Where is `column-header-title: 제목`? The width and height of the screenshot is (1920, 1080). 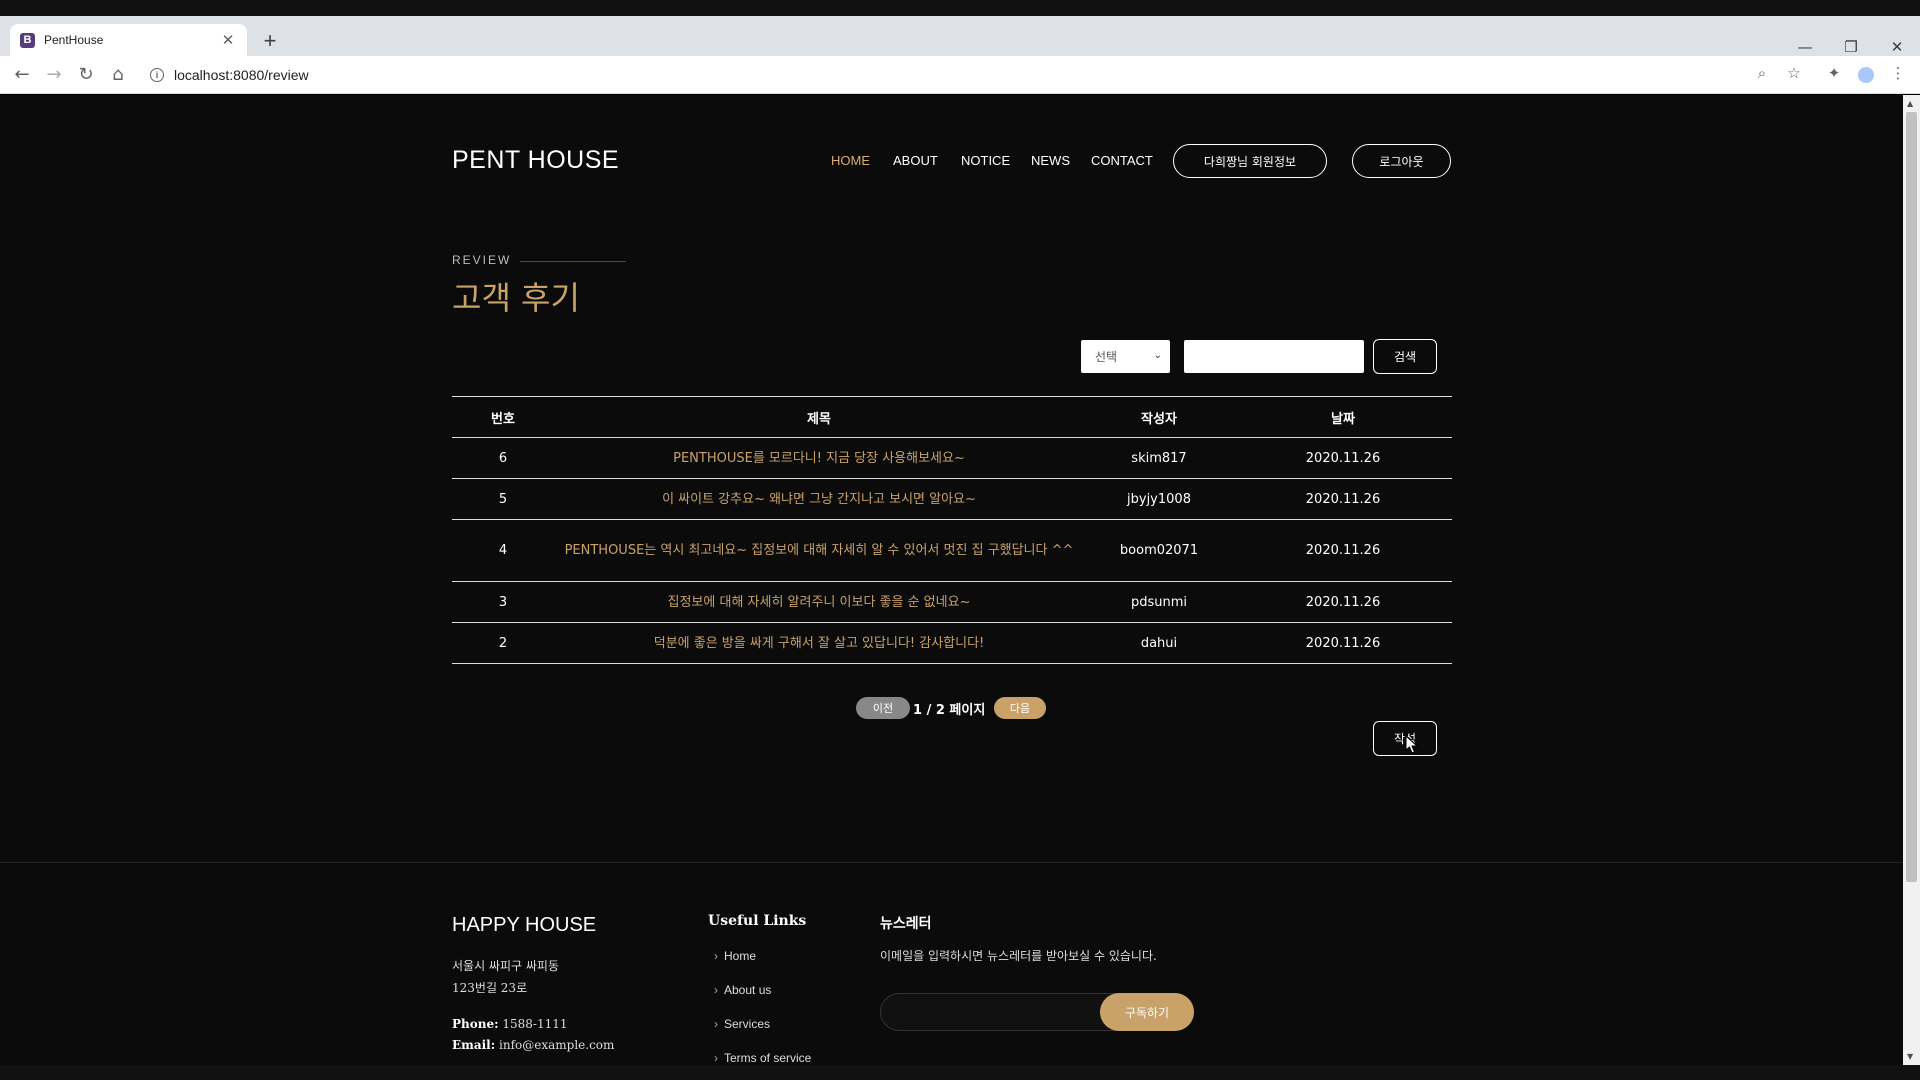
column-header-title: 제목 is located at coordinates (819, 419).